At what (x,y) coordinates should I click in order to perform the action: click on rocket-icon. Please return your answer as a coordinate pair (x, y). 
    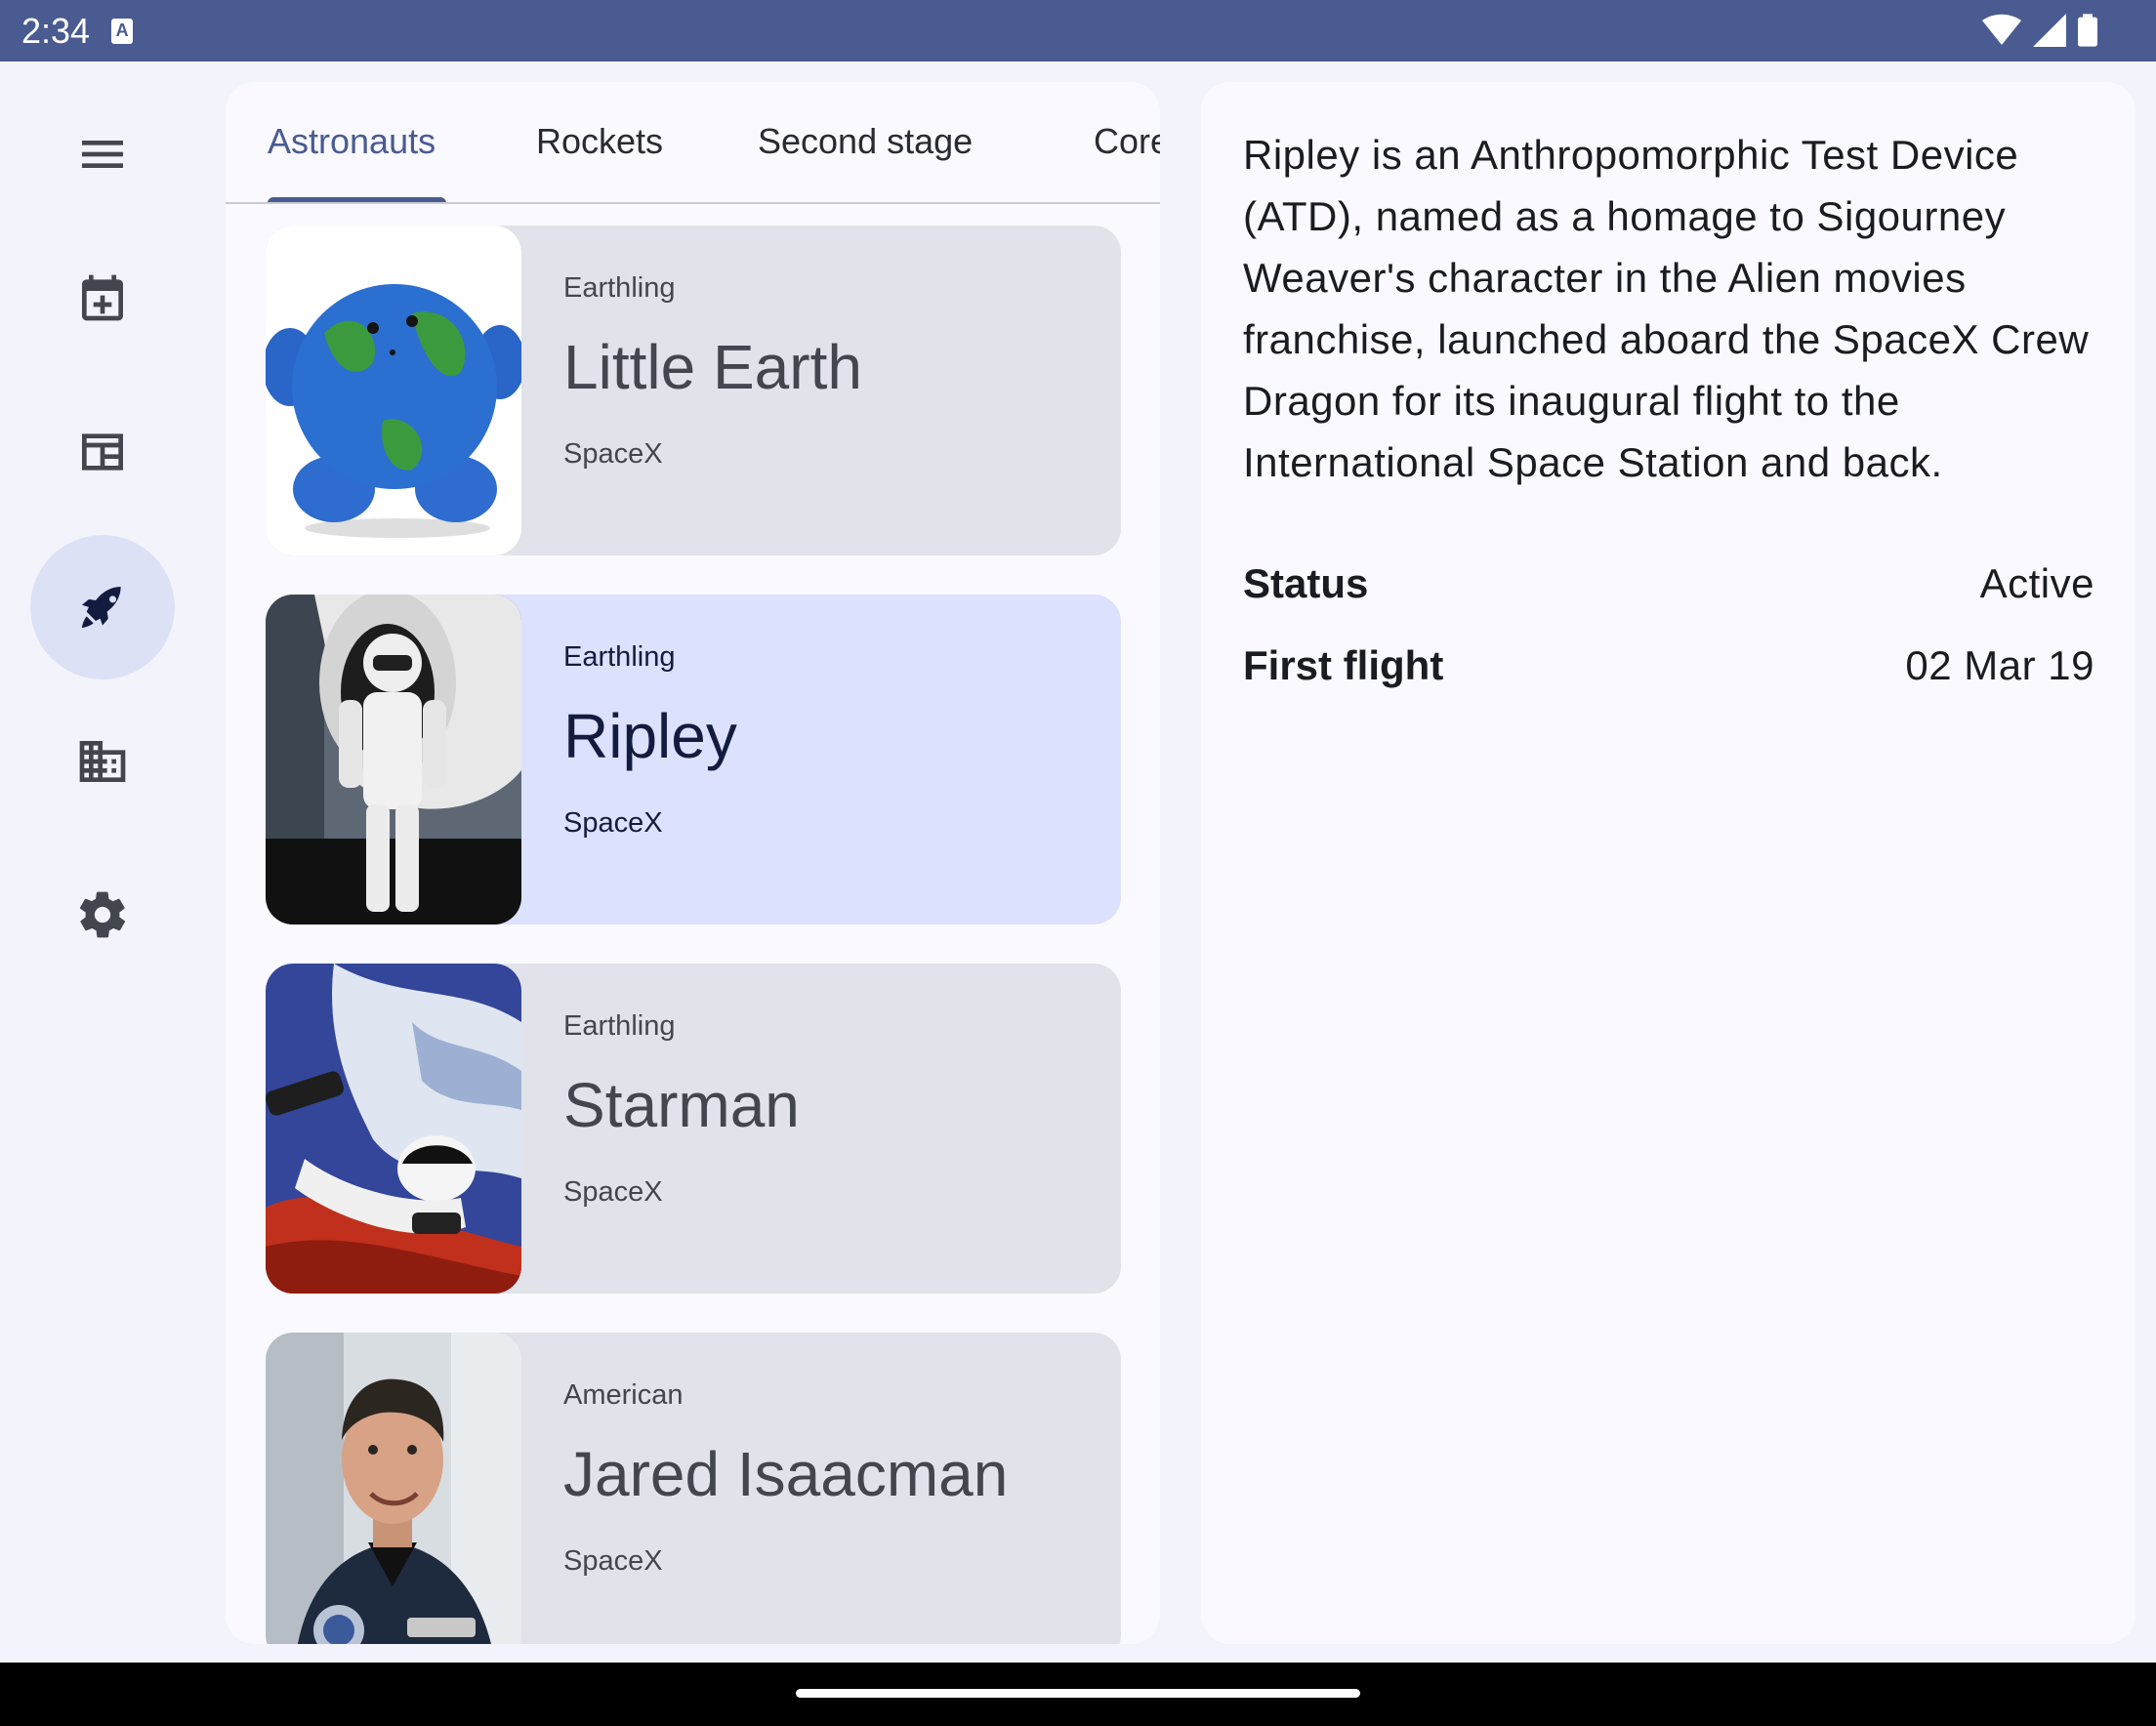
    Looking at the image, I should click on (102, 607).